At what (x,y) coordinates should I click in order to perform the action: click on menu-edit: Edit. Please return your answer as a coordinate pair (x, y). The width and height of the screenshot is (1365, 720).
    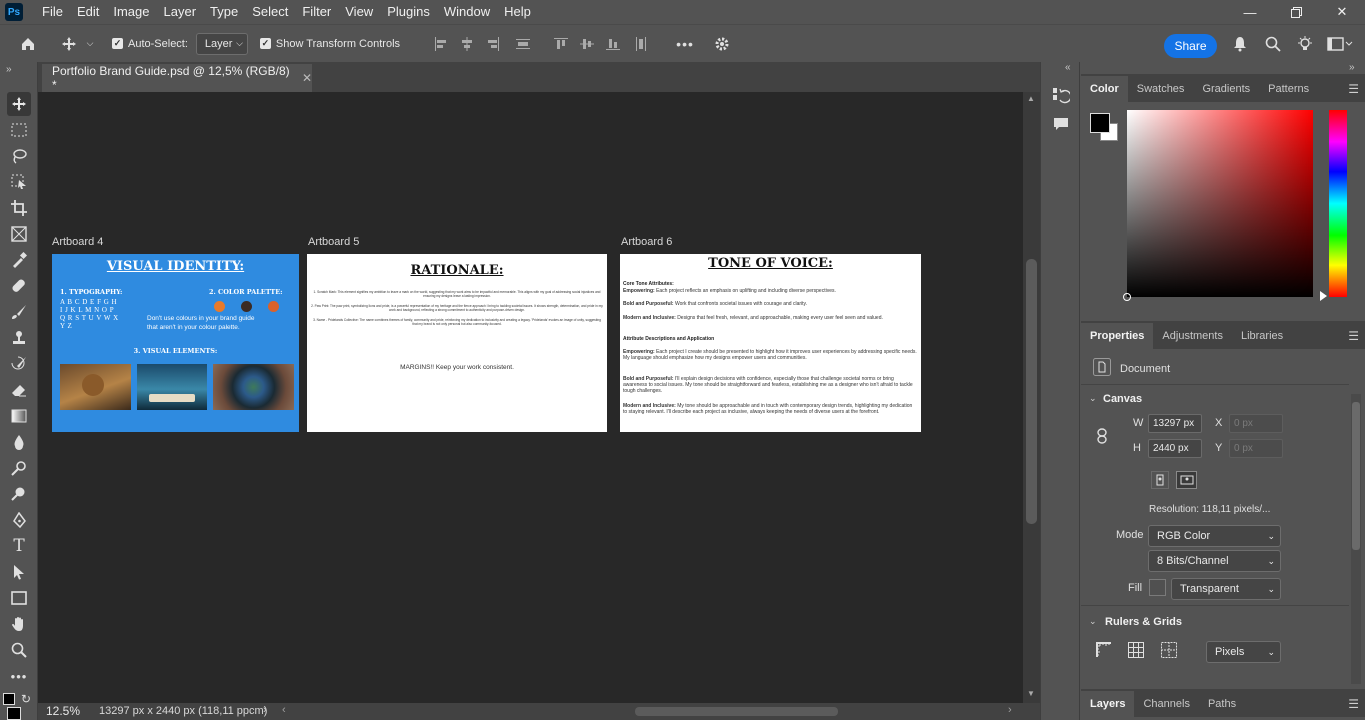
    Looking at the image, I should click on (88, 12).